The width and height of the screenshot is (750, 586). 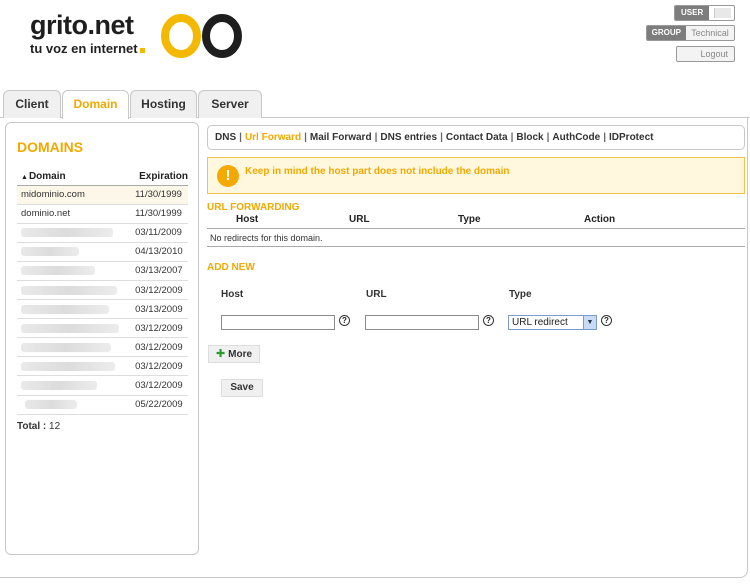 I want to click on subnav-dns-entries: DNS entries, so click(x=408, y=137).